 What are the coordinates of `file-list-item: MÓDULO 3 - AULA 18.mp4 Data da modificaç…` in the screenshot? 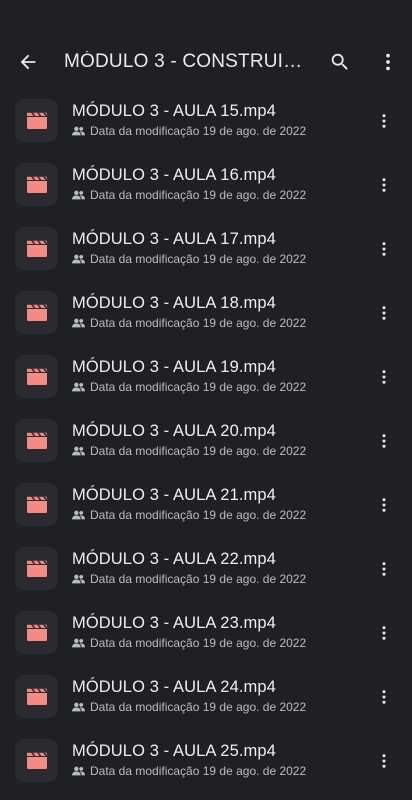 It's located at (206, 315).